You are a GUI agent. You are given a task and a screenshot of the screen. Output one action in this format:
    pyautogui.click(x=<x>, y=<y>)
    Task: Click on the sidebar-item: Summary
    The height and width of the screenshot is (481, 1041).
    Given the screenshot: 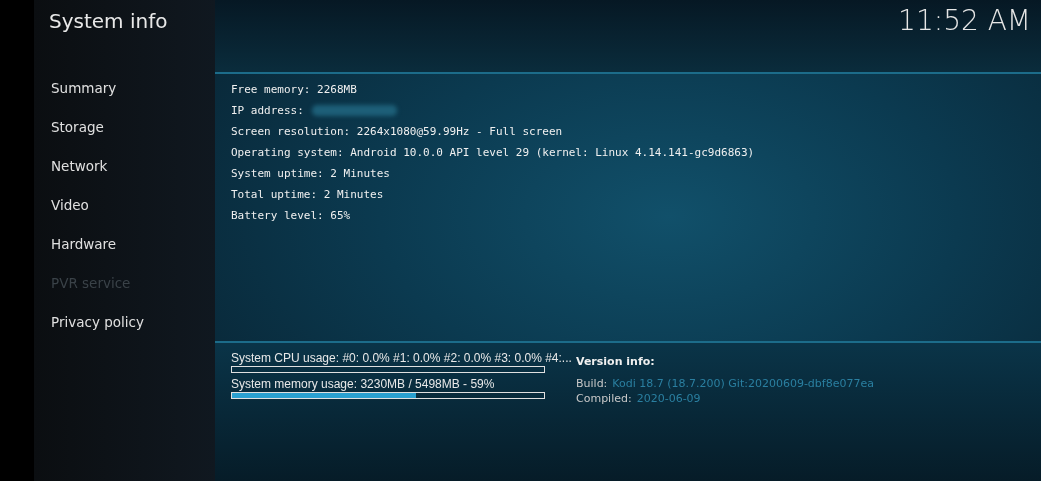 What is the action you would take?
    pyautogui.click(x=133, y=97)
    